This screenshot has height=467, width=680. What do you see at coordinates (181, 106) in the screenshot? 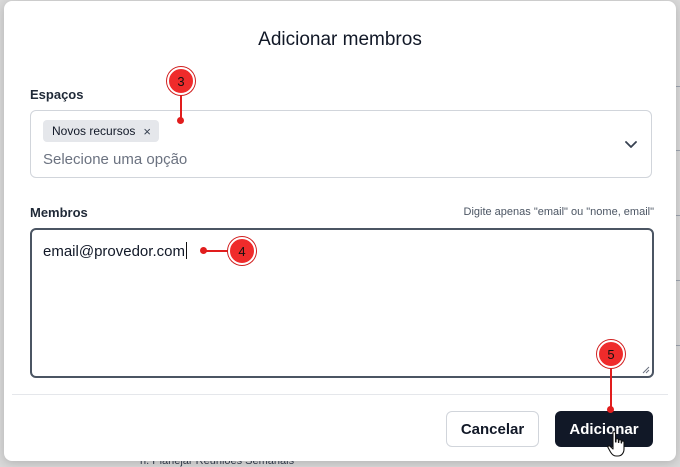
I see `annotation-3-connector` at bounding box center [181, 106].